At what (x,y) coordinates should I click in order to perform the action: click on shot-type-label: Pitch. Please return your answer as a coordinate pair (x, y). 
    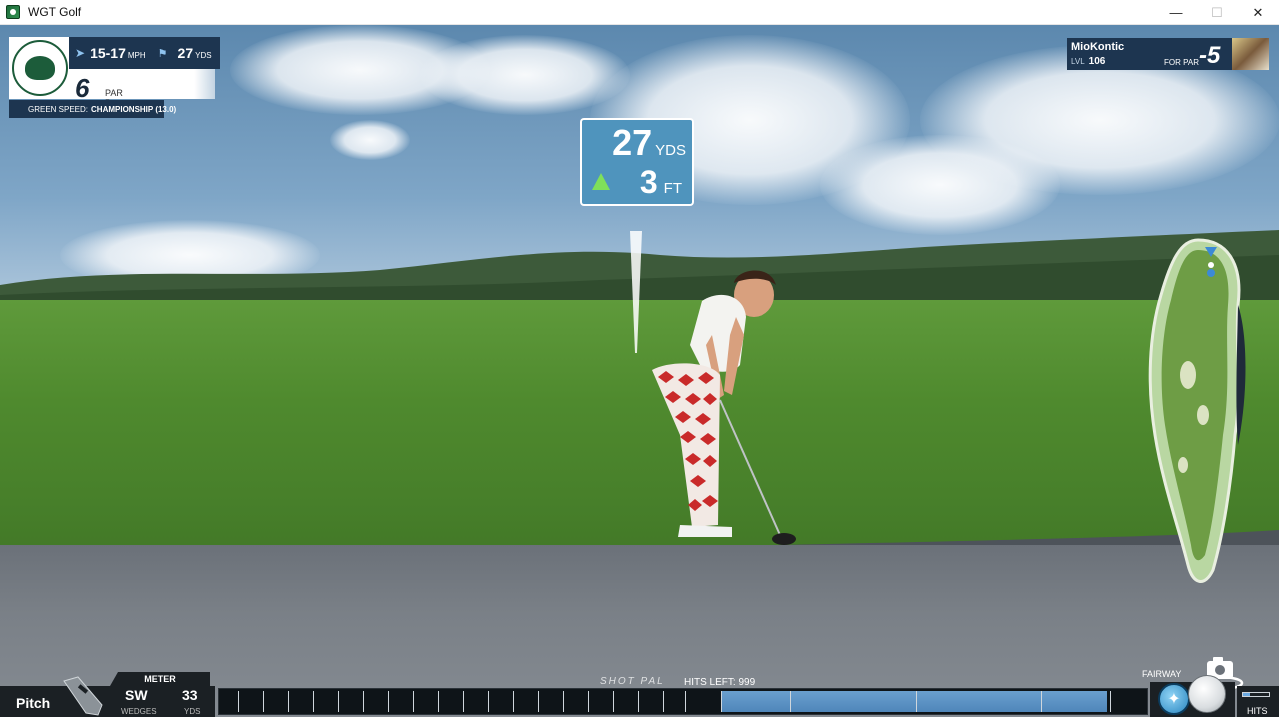
    Looking at the image, I should click on (33, 703).